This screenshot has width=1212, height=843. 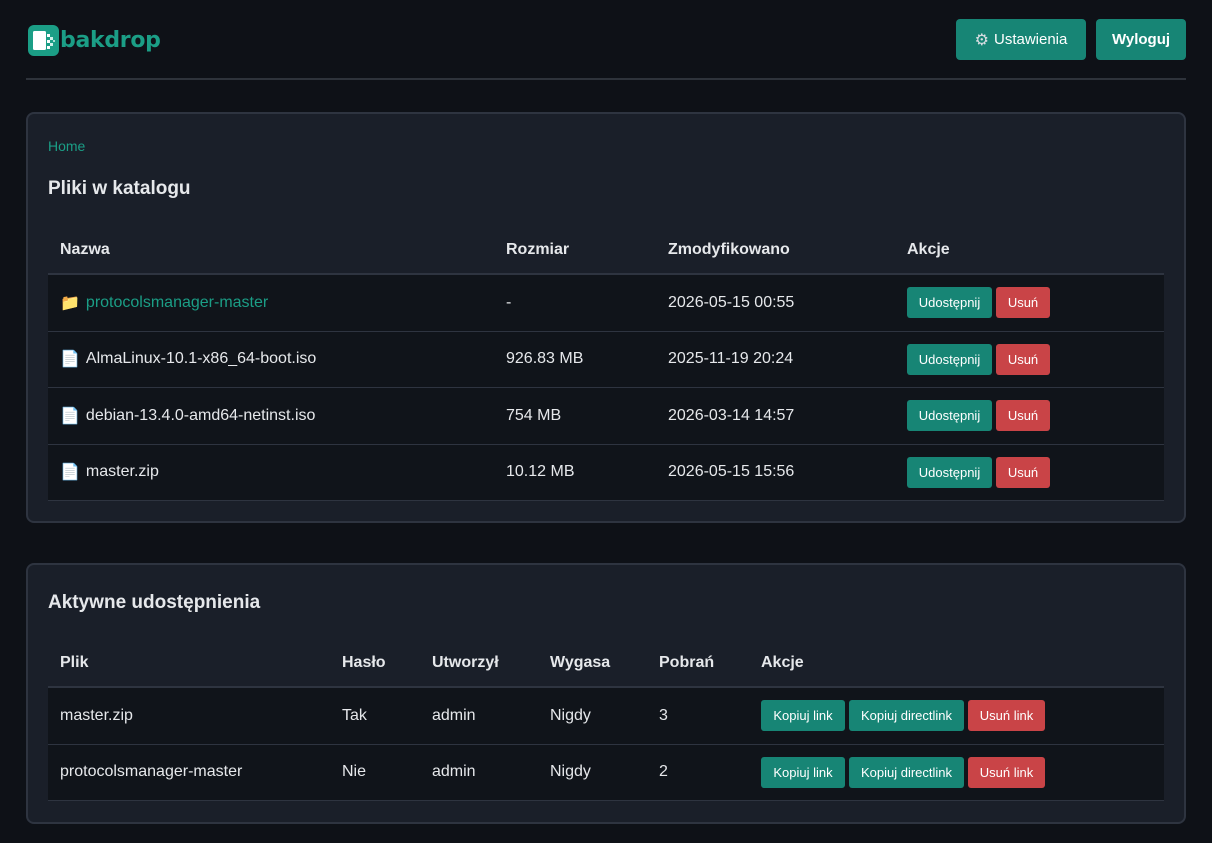 What do you see at coordinates (575, 250) in the screenshot?
I see `column-header-size: Rozmiar` at bounding box center [575, 250].